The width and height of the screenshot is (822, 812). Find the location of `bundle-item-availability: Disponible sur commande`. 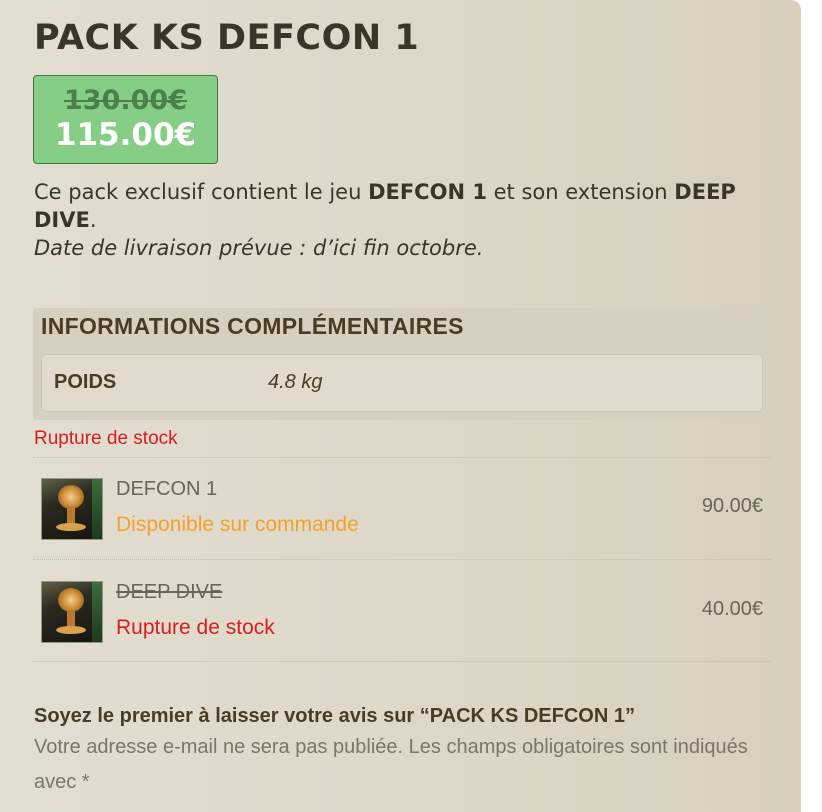

bundle-item-availability: Disponible sur commande is located at coordinates (237, 524).